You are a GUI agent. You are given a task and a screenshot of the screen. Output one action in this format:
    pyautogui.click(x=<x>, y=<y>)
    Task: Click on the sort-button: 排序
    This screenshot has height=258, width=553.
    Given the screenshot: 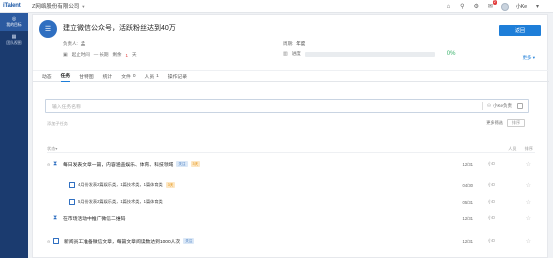 What is the action you would take?
    pyautogui.click(x=516, y=123)
    